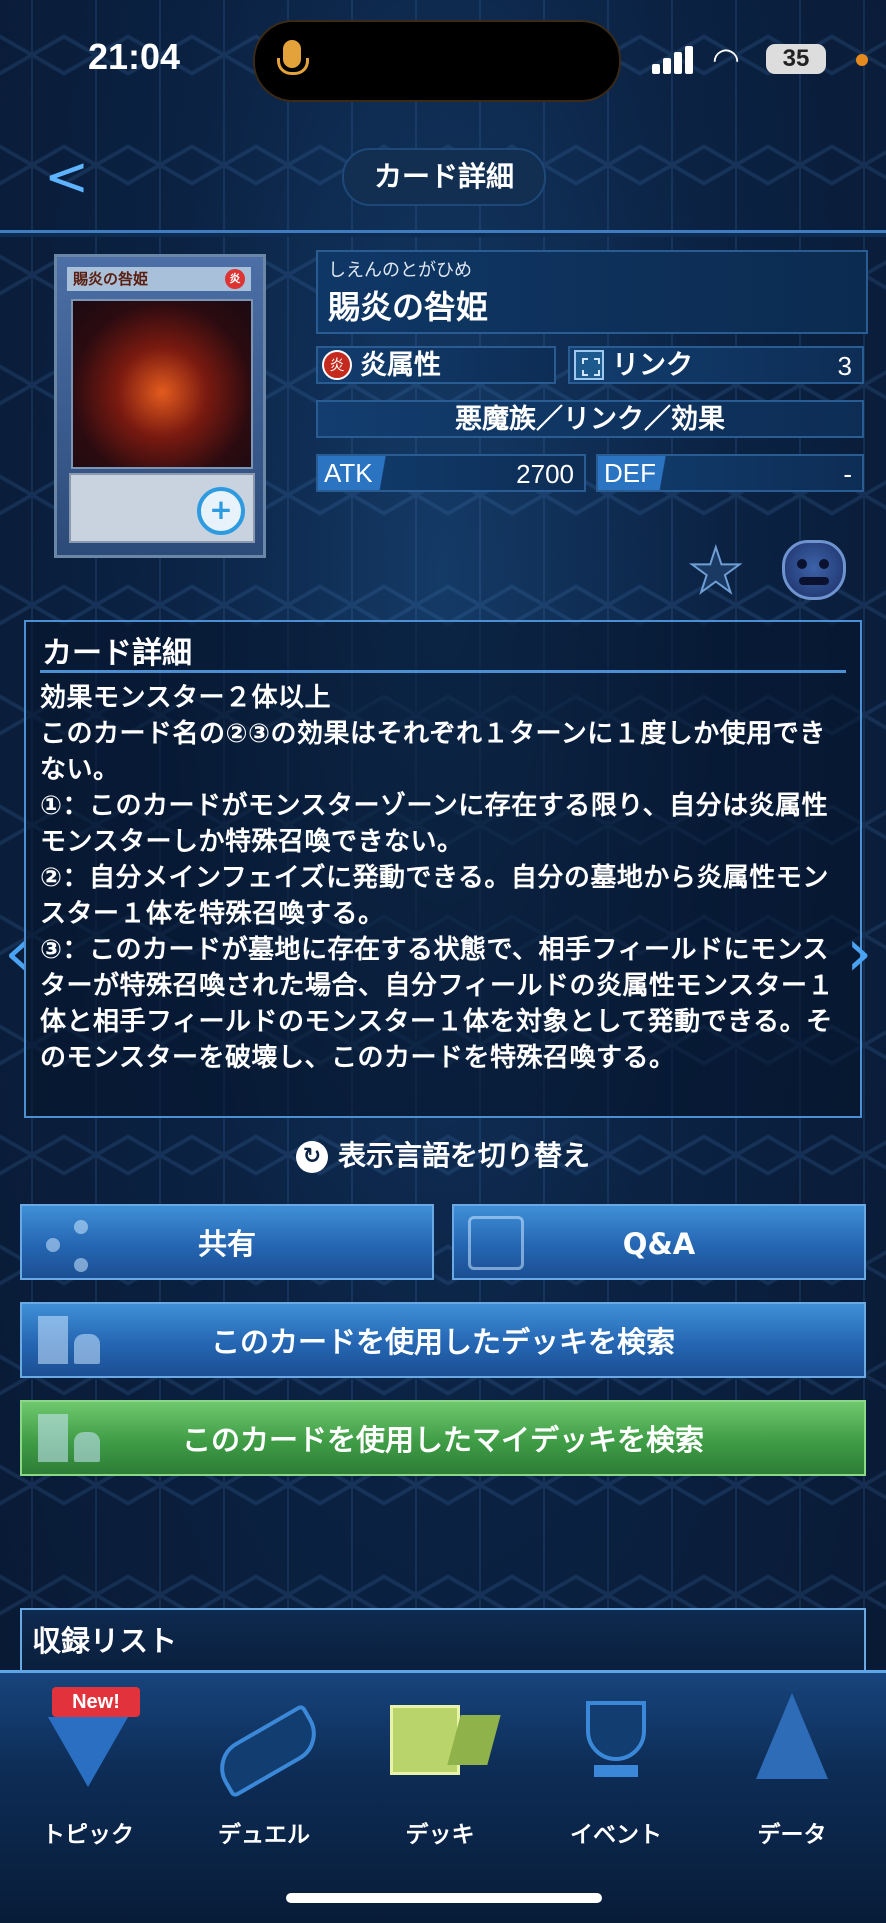 The image size is (886, 1923). I want to click on my-deck-icon, so click(68, 1439).